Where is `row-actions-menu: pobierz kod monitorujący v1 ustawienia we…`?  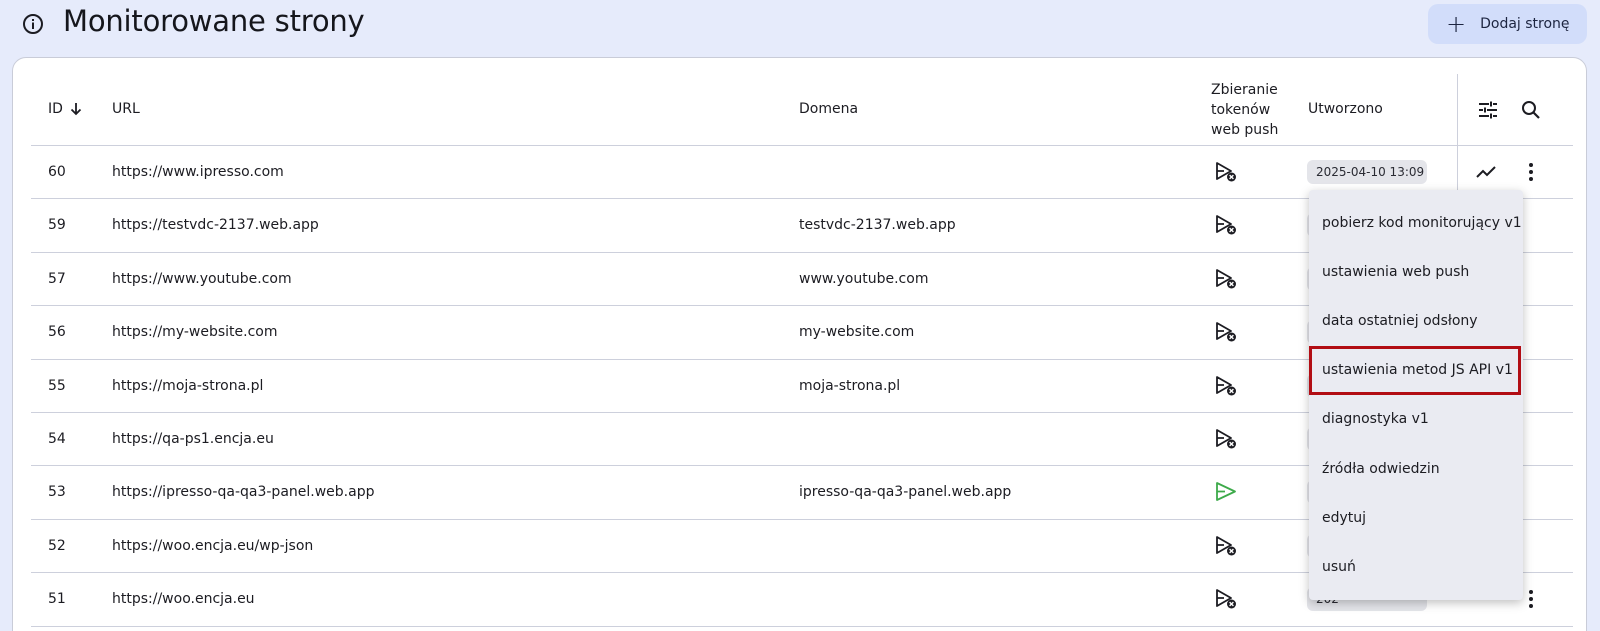
row-actions-menu: pobierz kod monitorujący v1 ustawienia we… is located at coordinates (1416, 395).